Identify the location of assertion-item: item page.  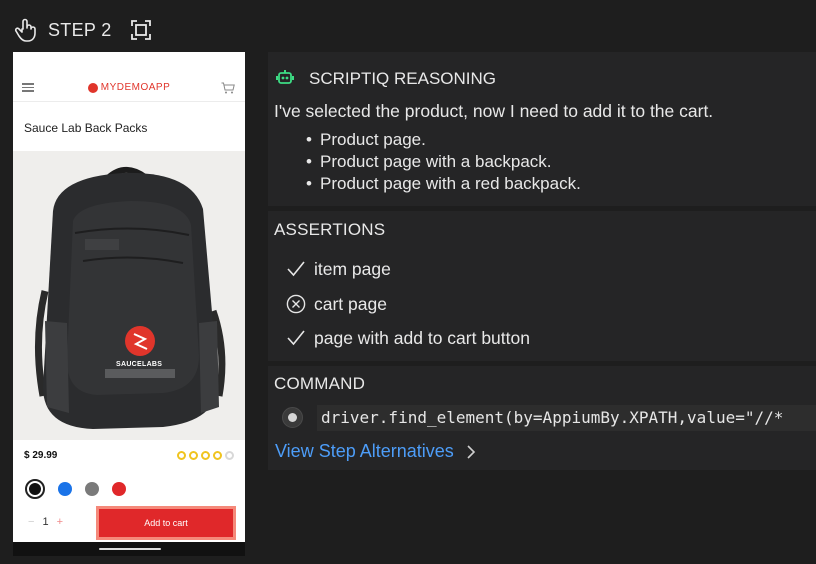
(338, 269).